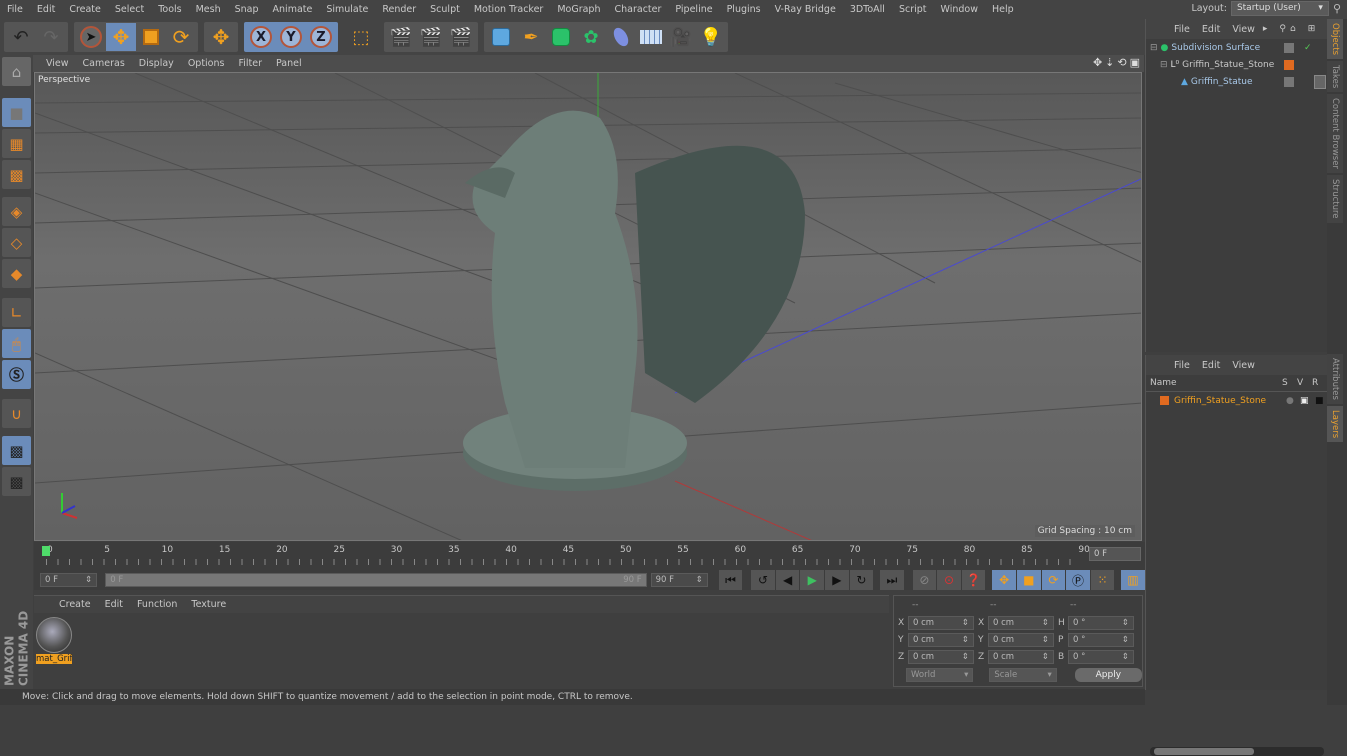 This screenshot has width=1347, height=756. What do you see at coordinates (744, 9) in the screenshot?
I see `menu-plugins: Plugins` at bounding box center [744, 9].